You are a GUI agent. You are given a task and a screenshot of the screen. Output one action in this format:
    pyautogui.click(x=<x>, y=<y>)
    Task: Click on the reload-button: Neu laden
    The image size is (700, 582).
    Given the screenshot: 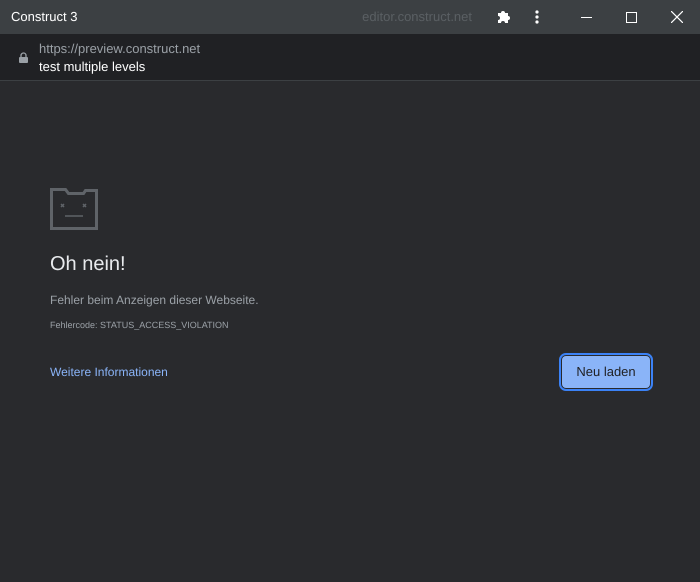 What is the action you would take?
    pyautogui.click(x=606, y=372)
    